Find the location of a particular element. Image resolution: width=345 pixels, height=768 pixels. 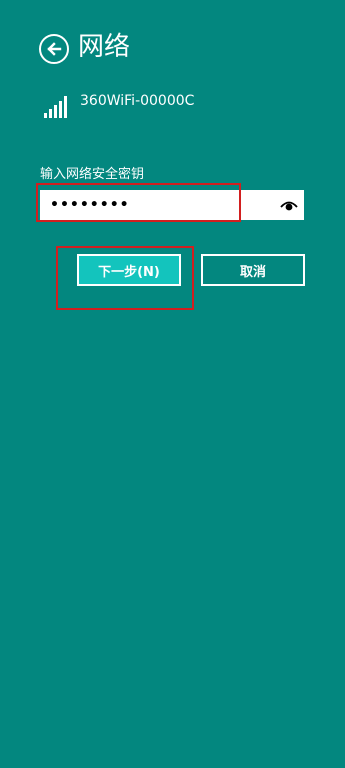

arrow-left-circle-icon is located at coordinates (54, 49).